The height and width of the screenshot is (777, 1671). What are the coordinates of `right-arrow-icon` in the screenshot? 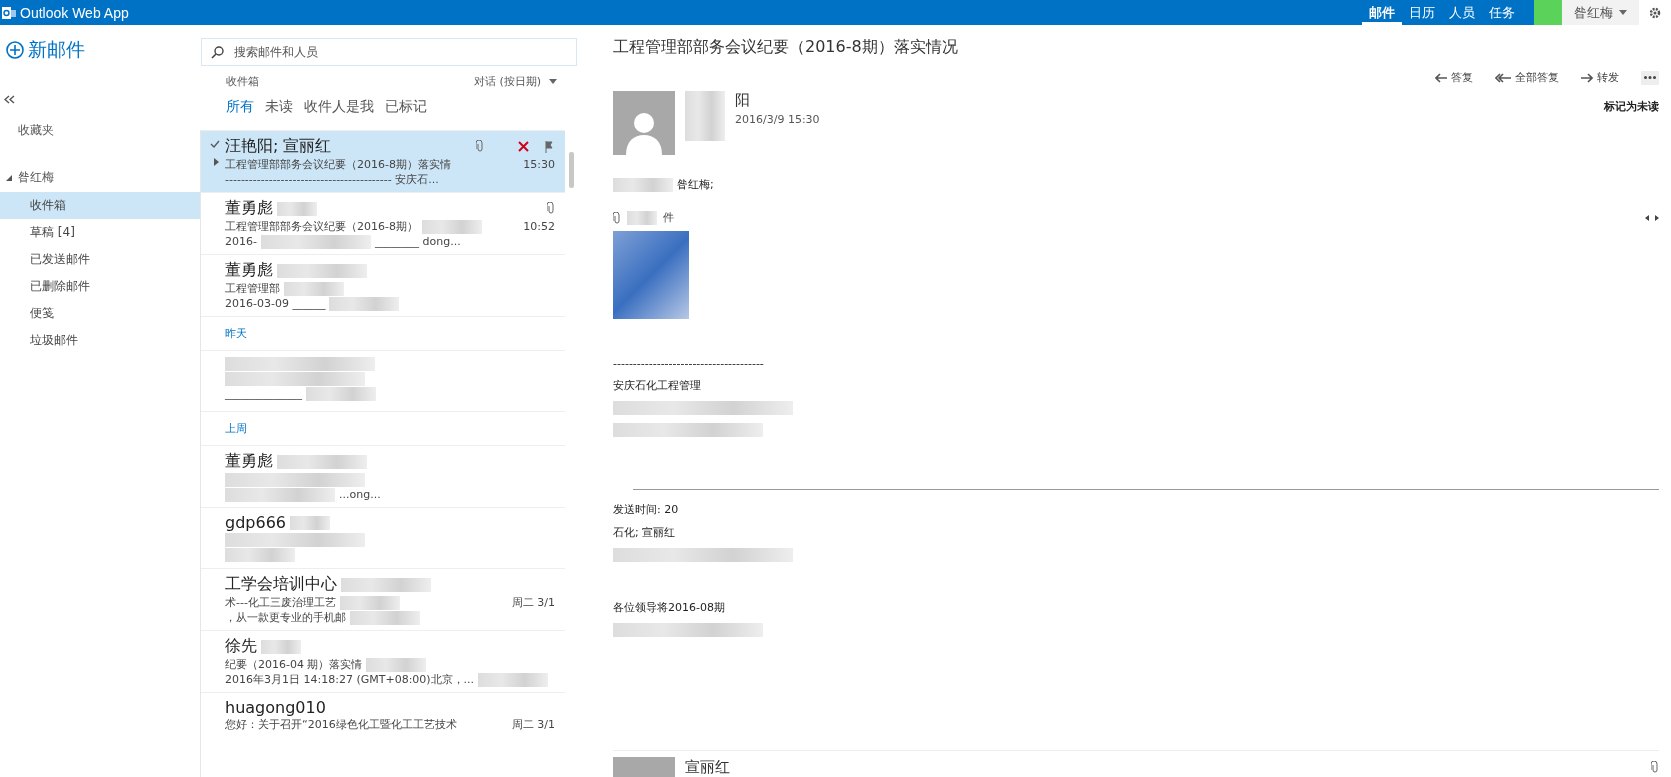 It's located at (1587, 77).